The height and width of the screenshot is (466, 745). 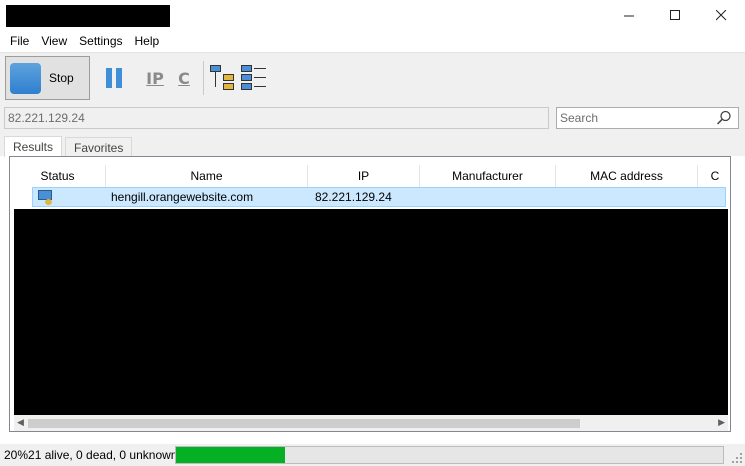 I want to click on menu-settings: Settings, so click(x=100, y=41).